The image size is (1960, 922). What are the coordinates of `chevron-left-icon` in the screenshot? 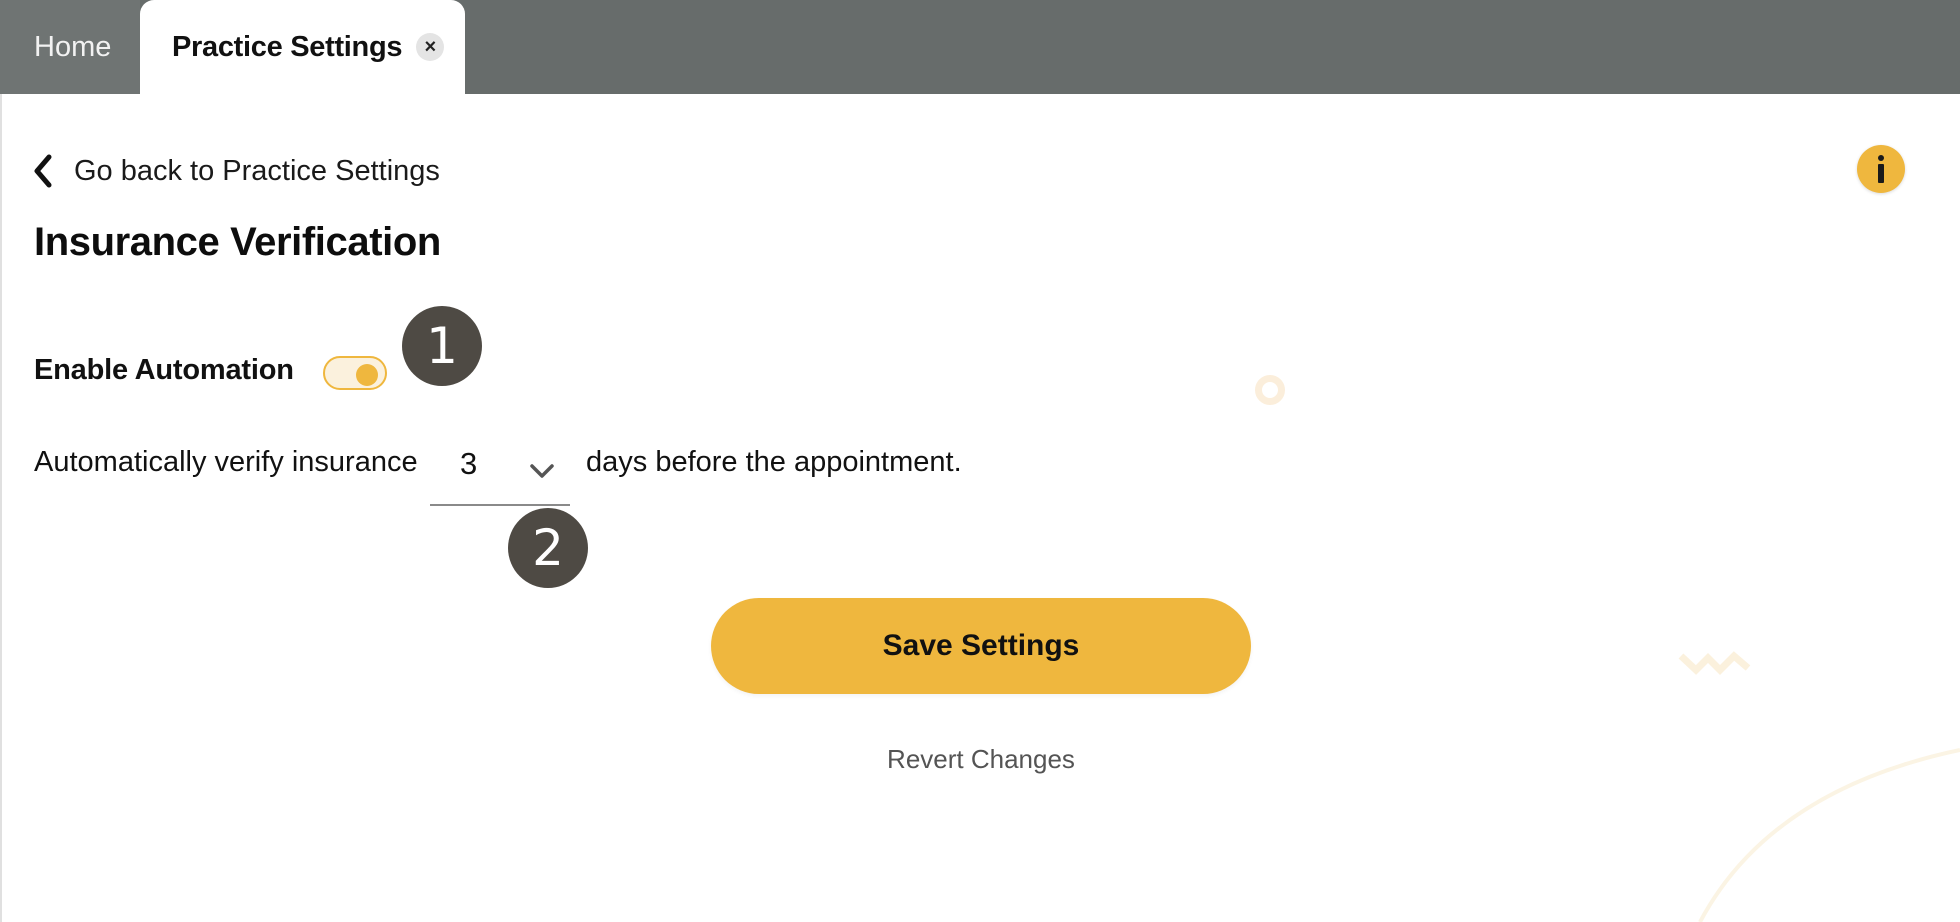 It's located at (43, 171).